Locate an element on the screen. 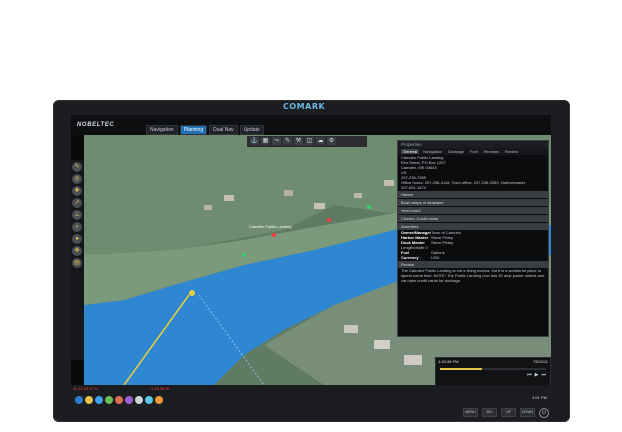 This screenshot has height=432, width=622. ptab-fuel: Fuel is located at coordinates (474, 151).